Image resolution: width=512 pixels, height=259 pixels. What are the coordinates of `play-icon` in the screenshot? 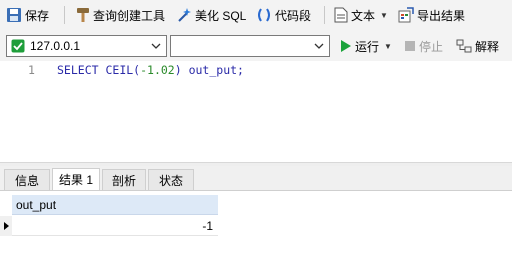 It's located at (346, 46).